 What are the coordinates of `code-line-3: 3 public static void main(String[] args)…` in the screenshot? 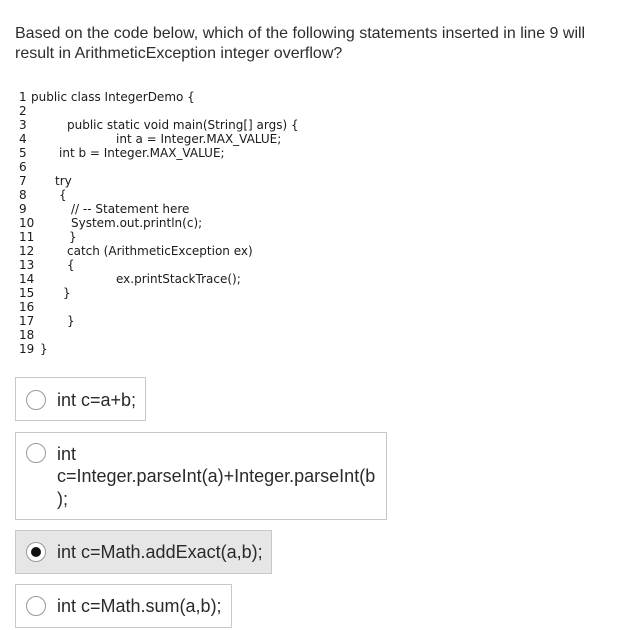 It's located at (159, 125).